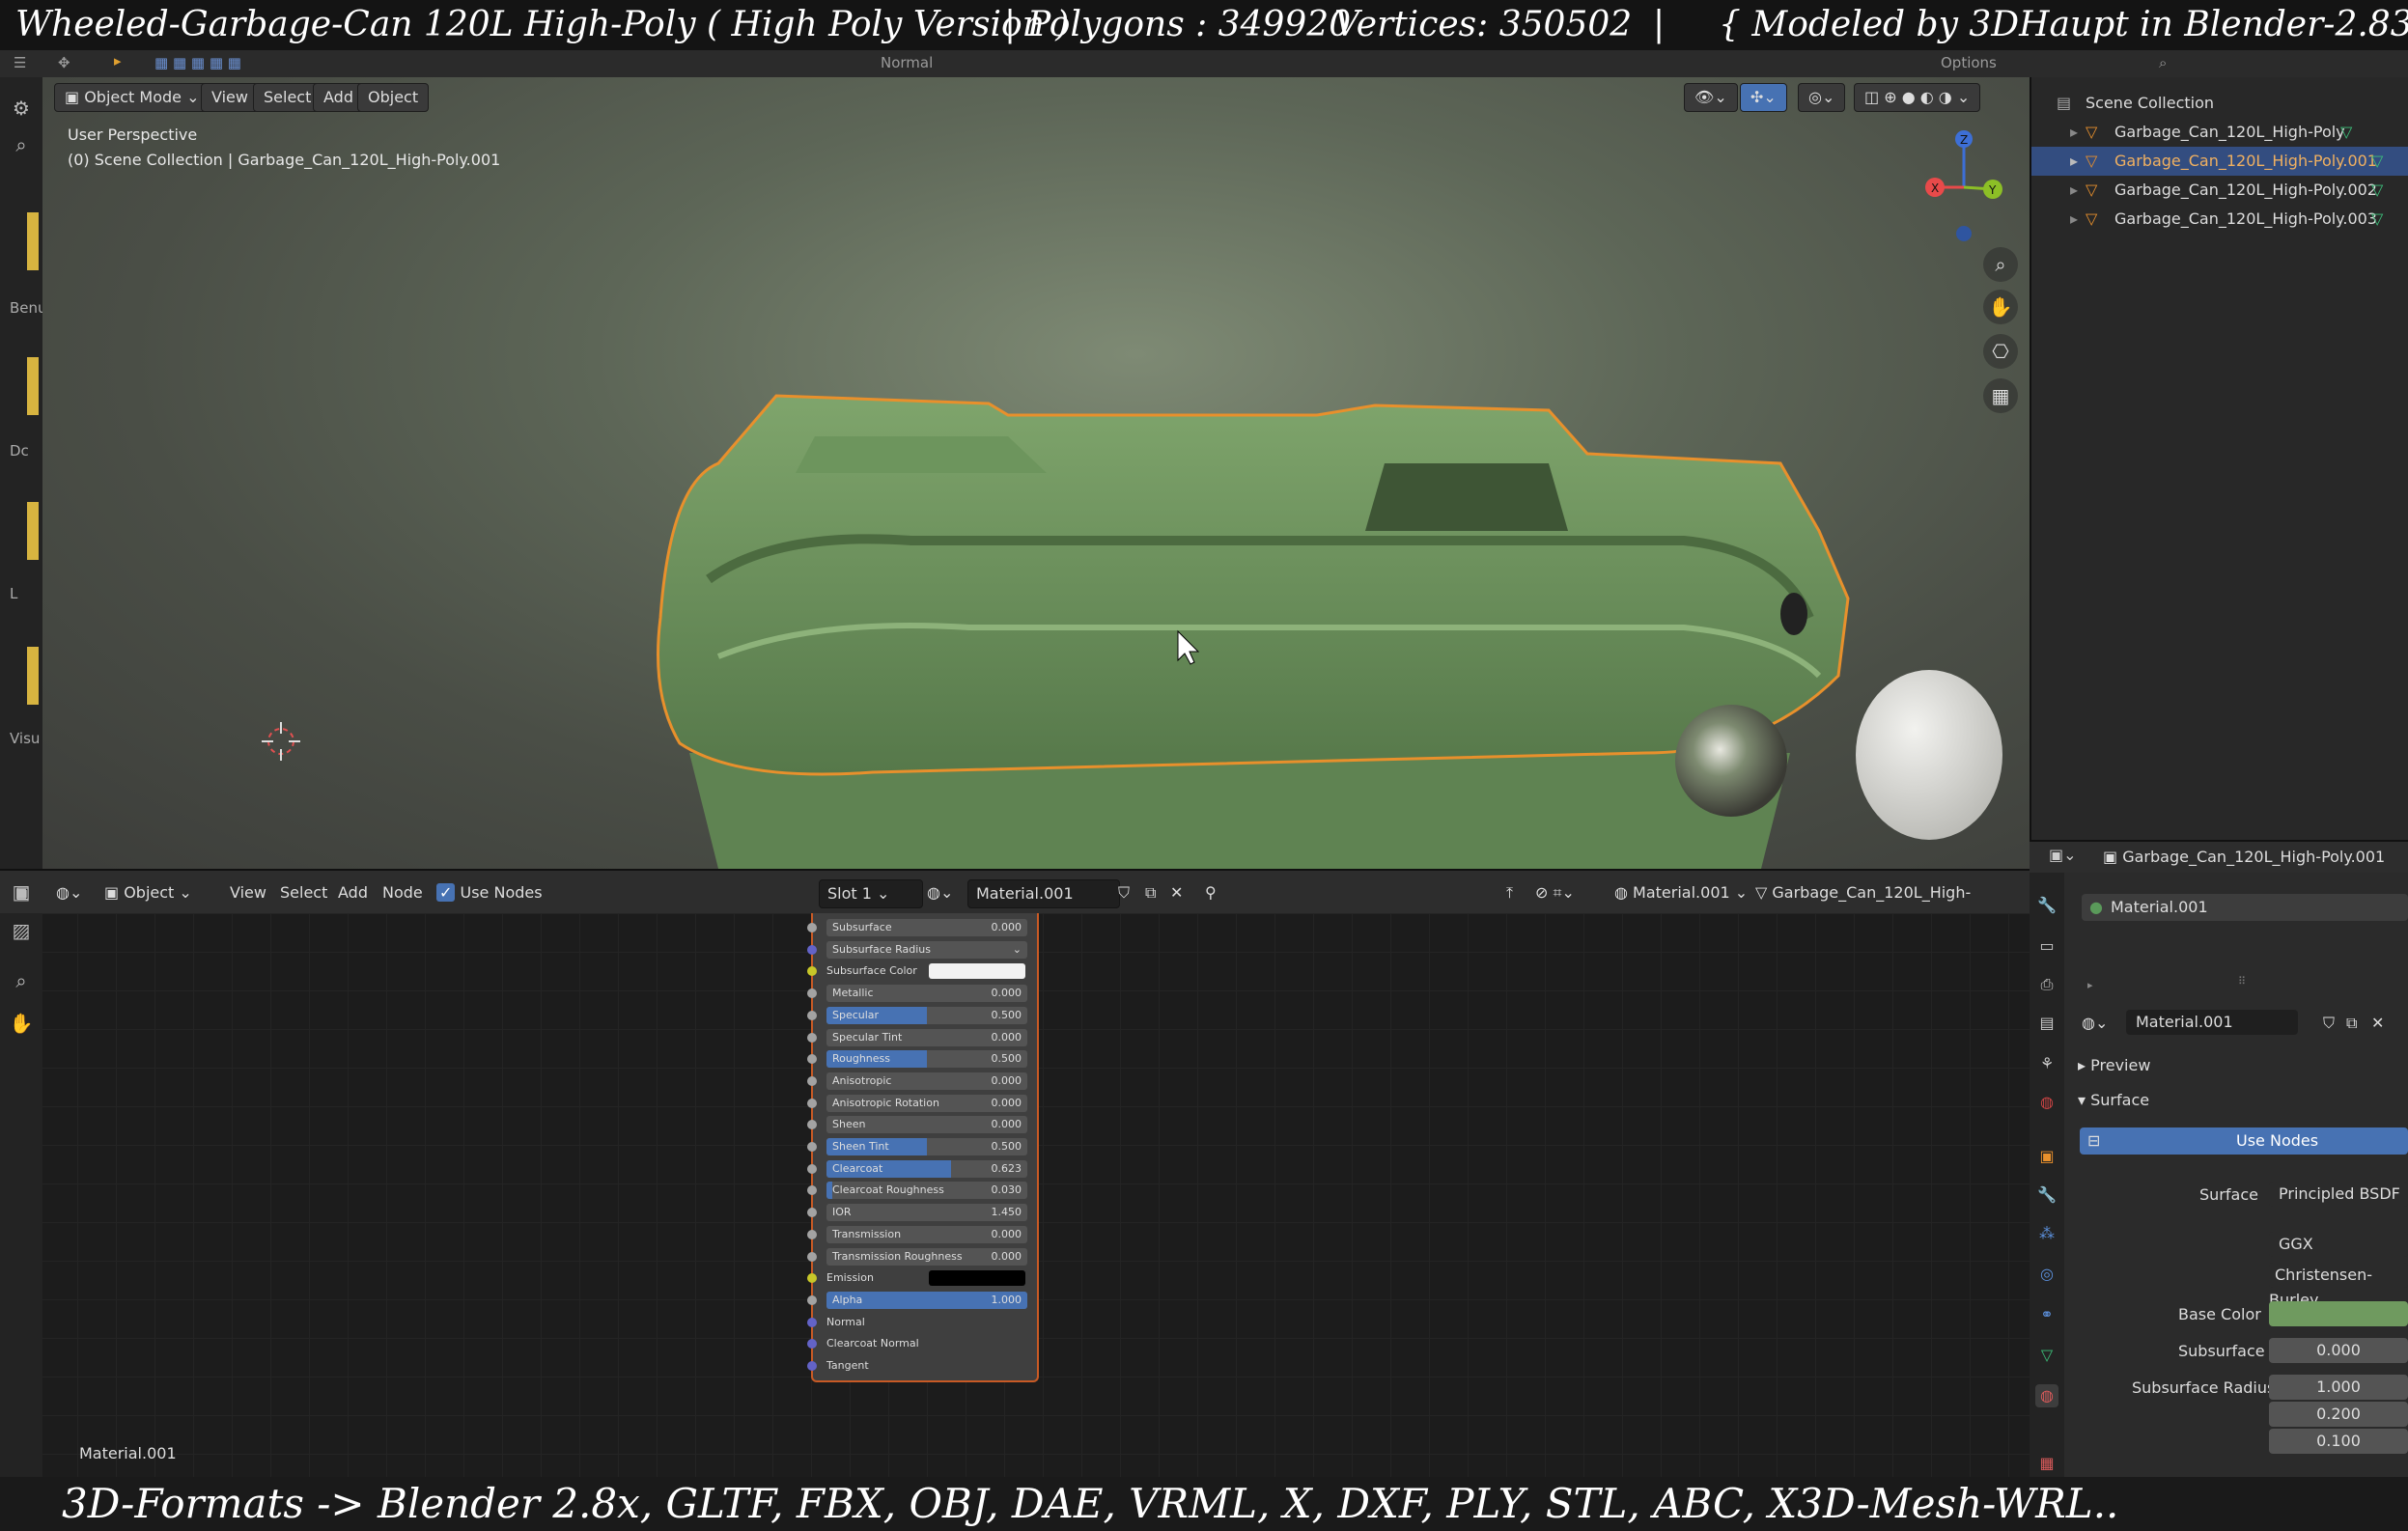  Describe the element at coordinates (1964, 185) in the screenshot. I see `navigation-gizmo: Z Y X` at that location.